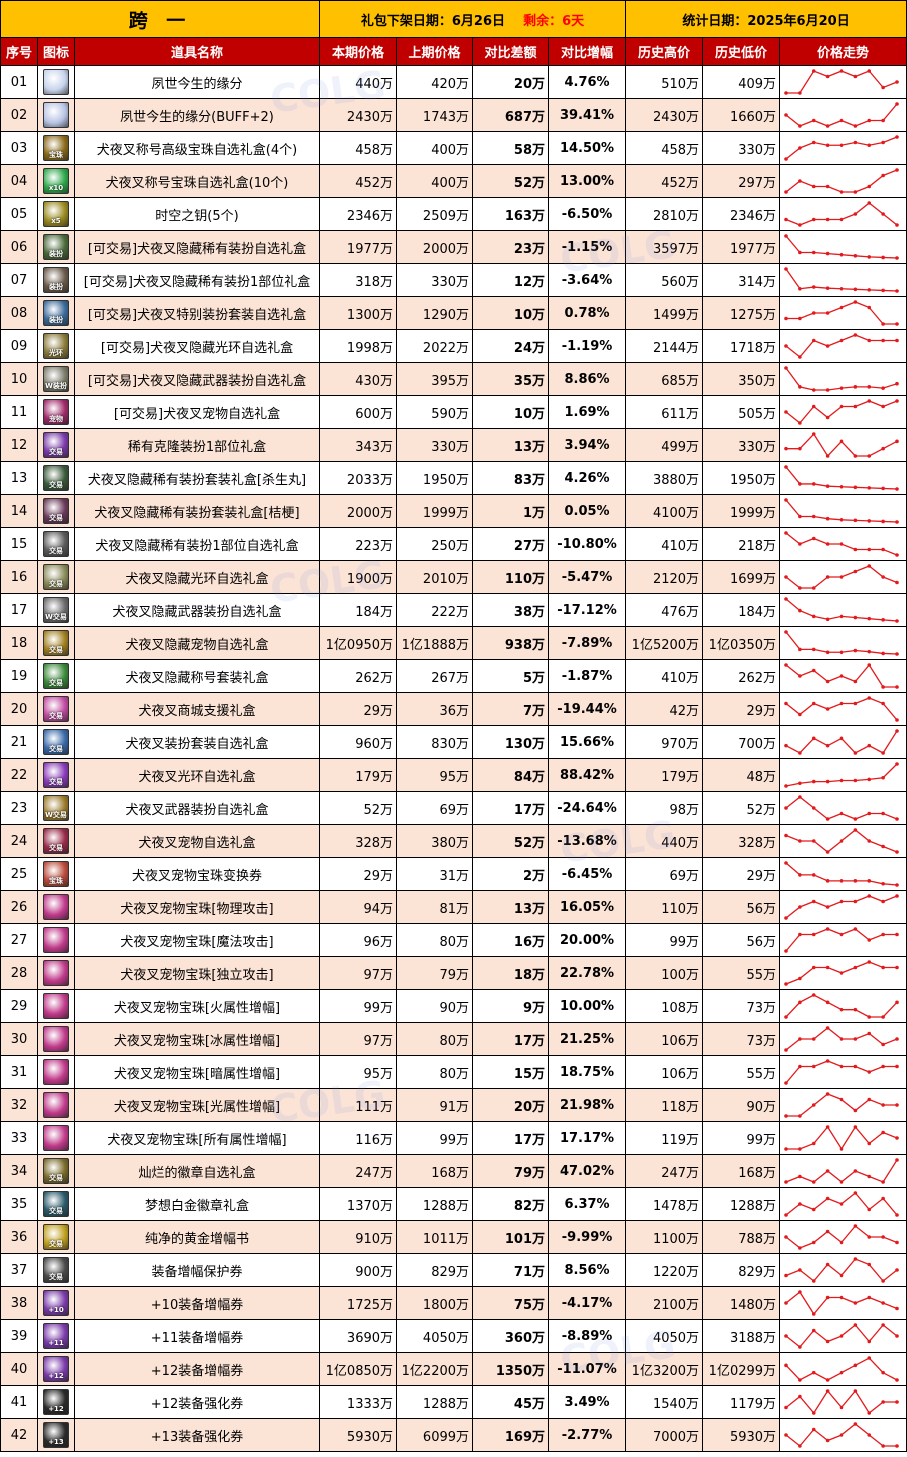  Describe the element at coordinates (435, 544) in the screenshot. I see `previous-price: 250万` at that location.